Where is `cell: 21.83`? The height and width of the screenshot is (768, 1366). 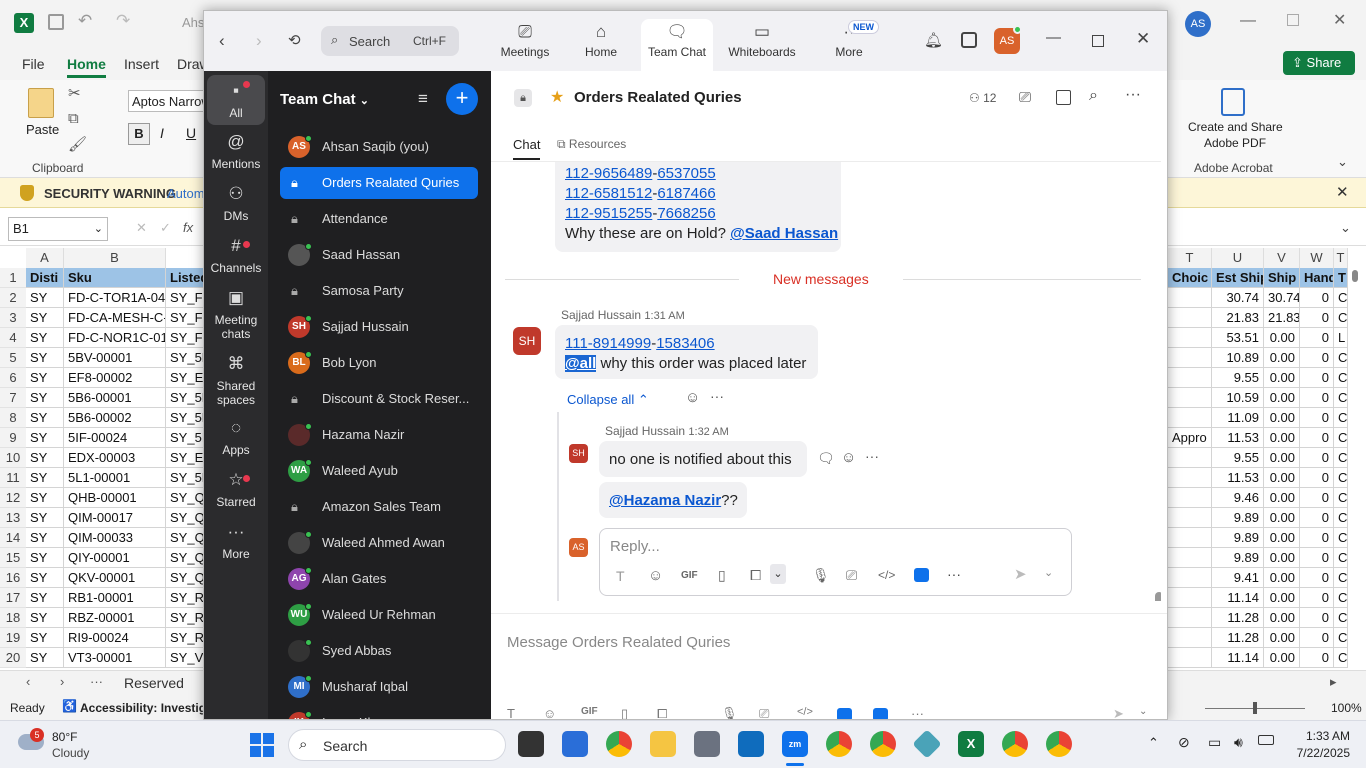 cell: 21.83 is located at coordinates (1282, 318).